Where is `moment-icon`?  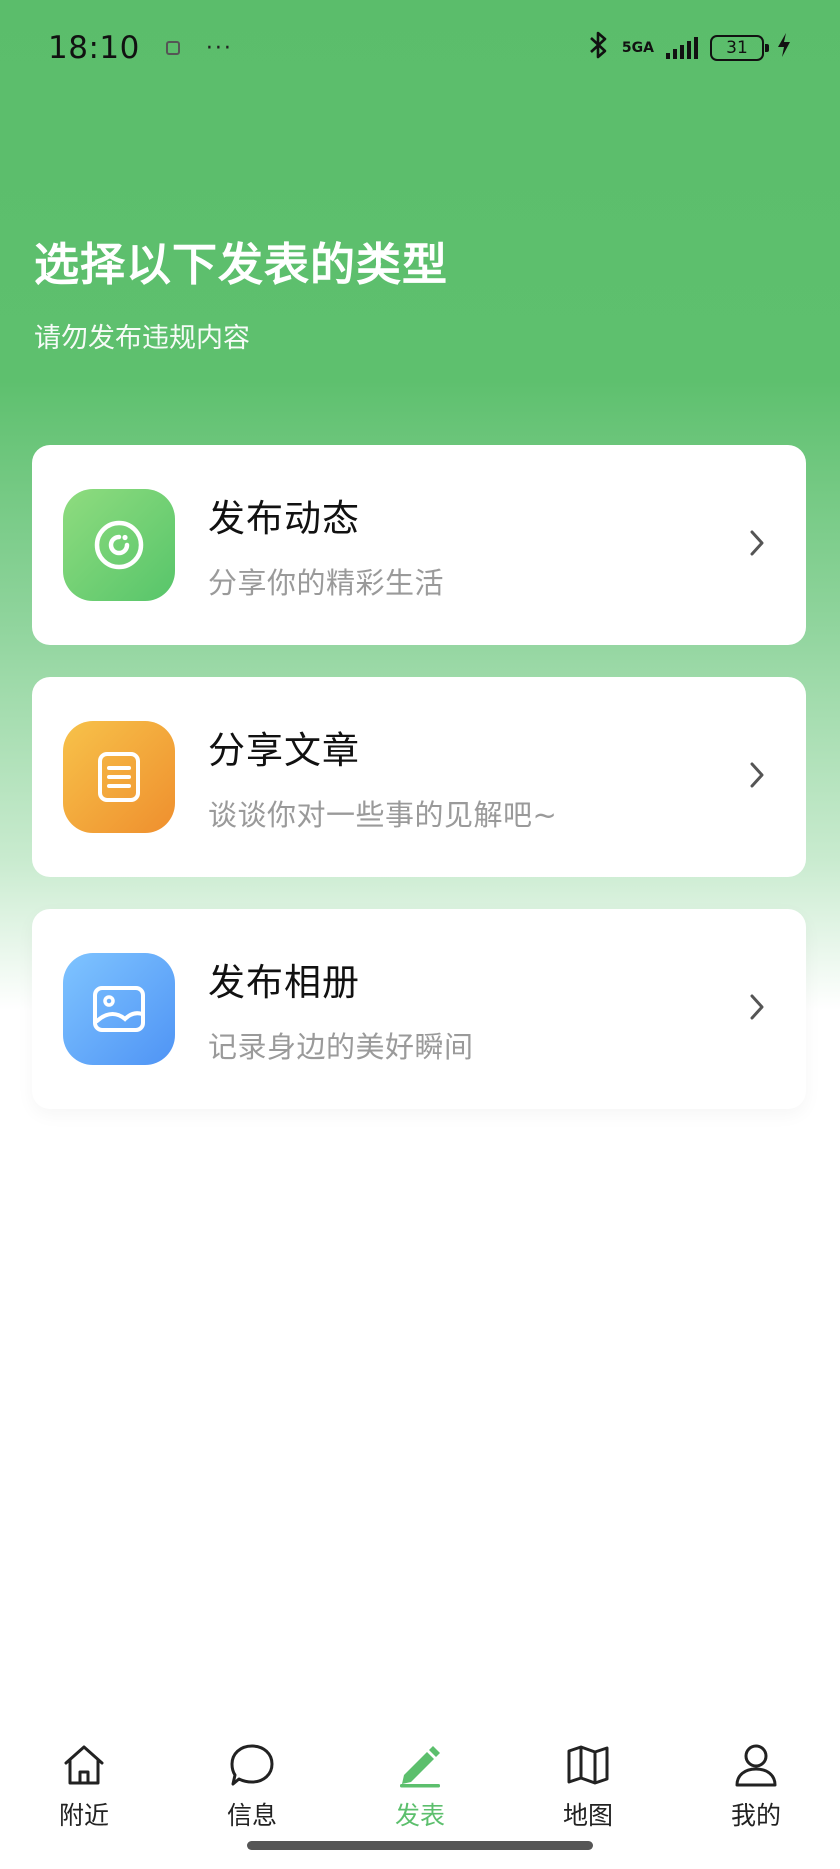
moment-icon is located at coordinates (119, 545).